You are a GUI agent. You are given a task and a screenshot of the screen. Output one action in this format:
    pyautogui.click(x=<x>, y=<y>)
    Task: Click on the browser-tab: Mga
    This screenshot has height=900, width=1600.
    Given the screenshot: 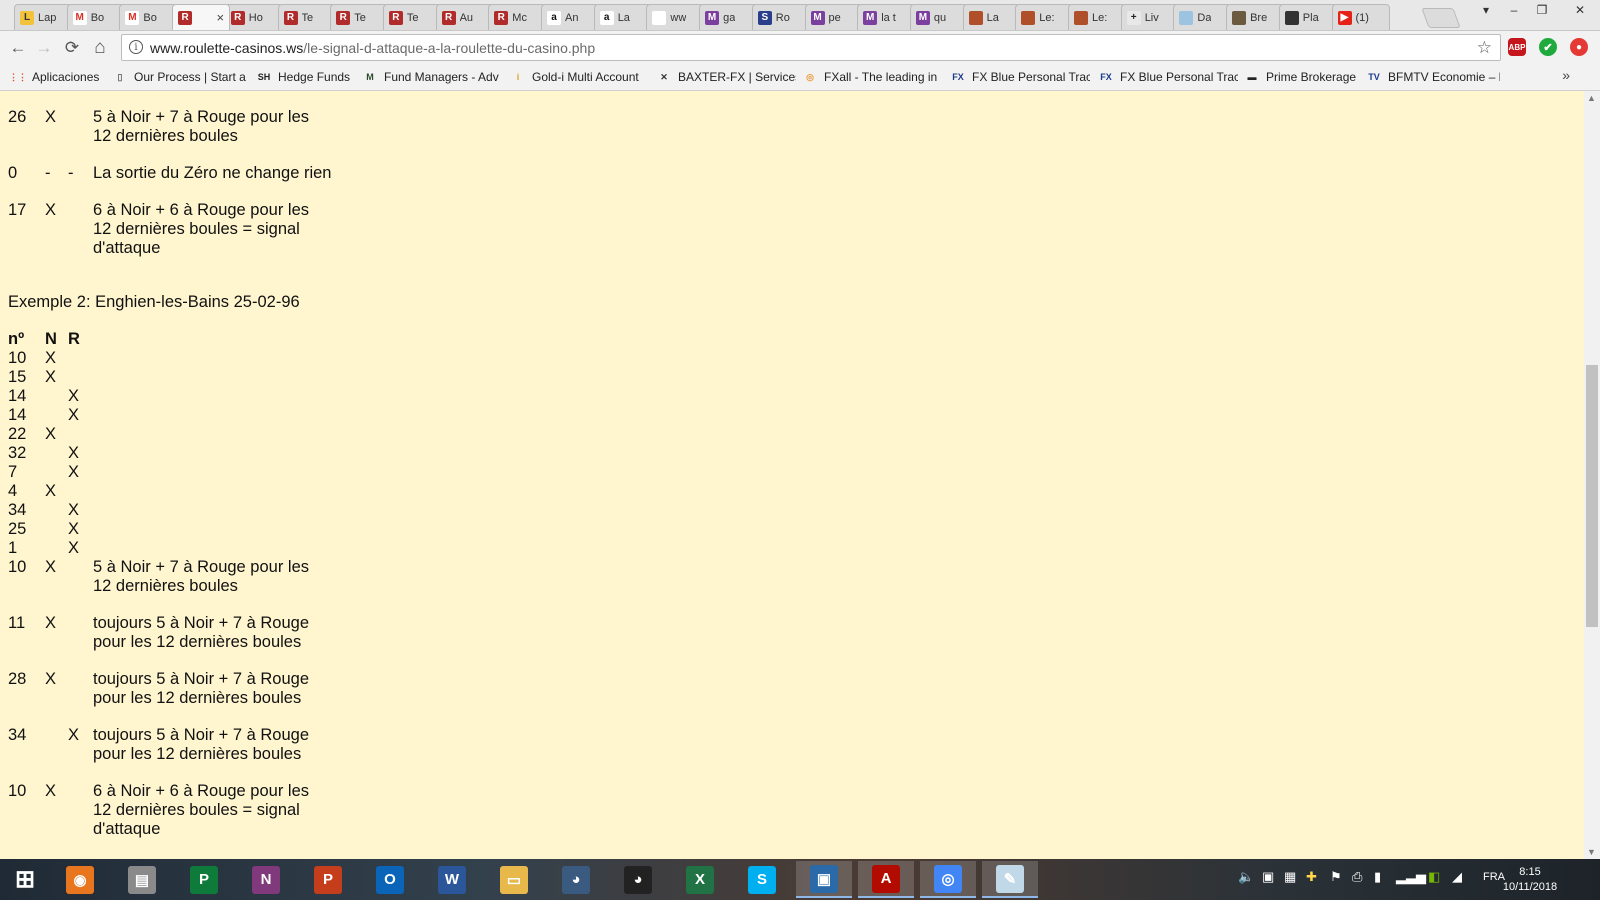 What is the action you would take?
    pyautogui.click(x=728, y=17)
    